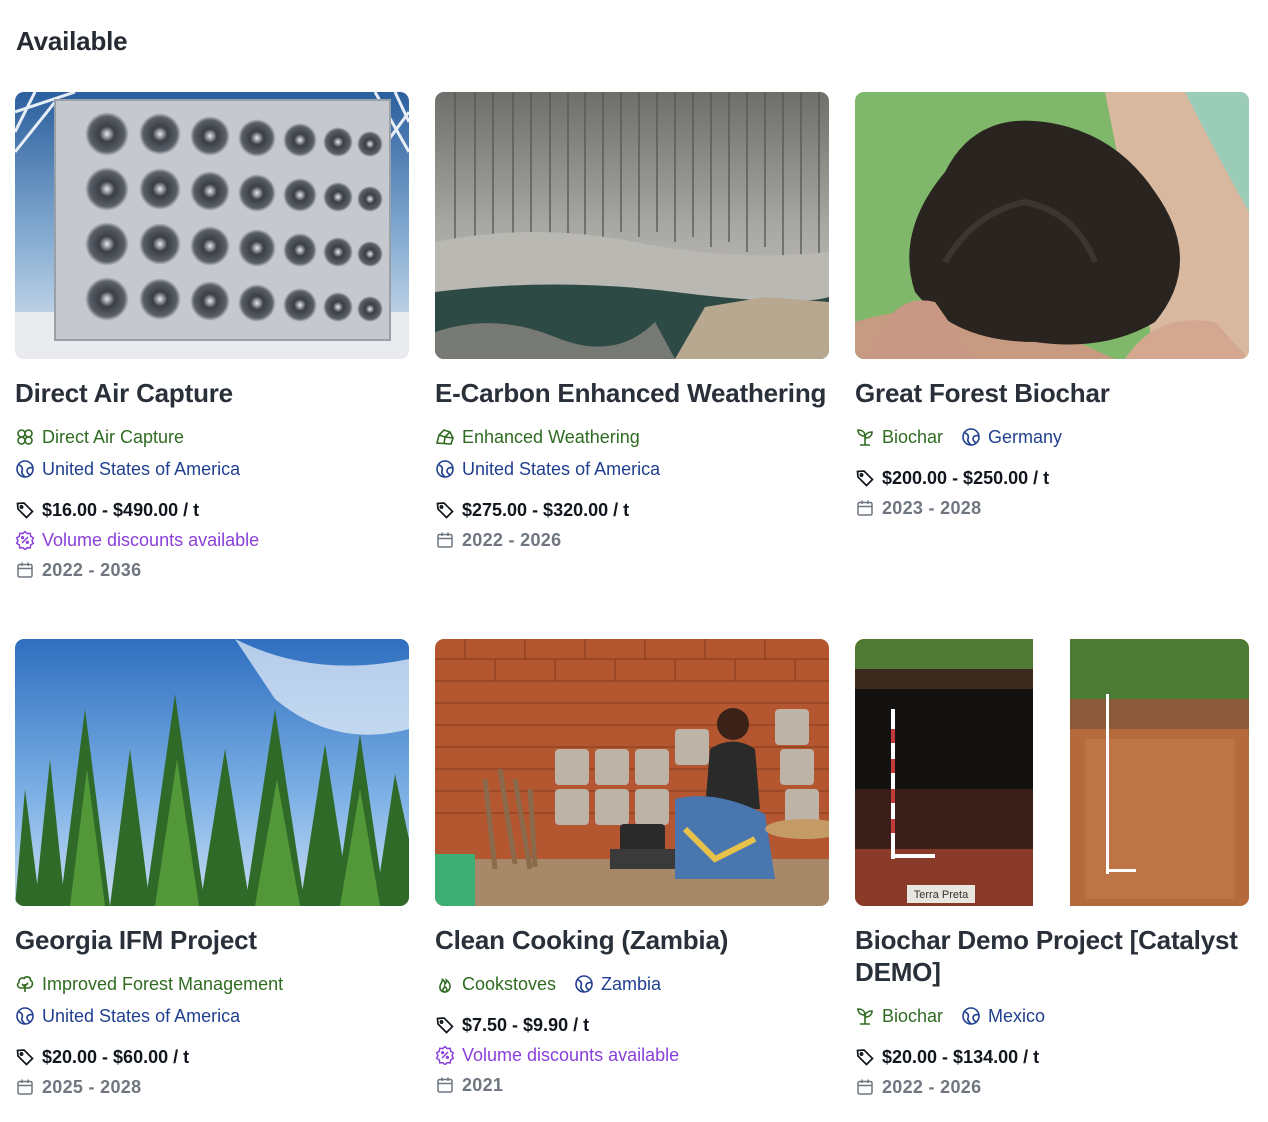 The height and width of the screenshot is (1122, 1268). What do you see at coordinates (163, 984) in the screenshot?
I see `project-type-label: Improved Forest Management` at bounding box center [163, 984].